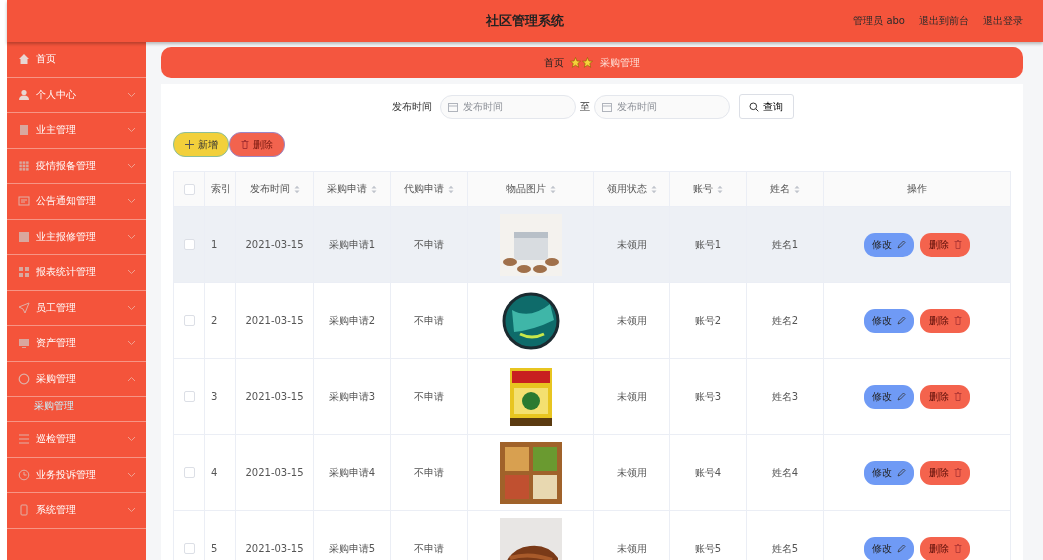  I want to click on filter-label: 发布时间, so click(411, 106).